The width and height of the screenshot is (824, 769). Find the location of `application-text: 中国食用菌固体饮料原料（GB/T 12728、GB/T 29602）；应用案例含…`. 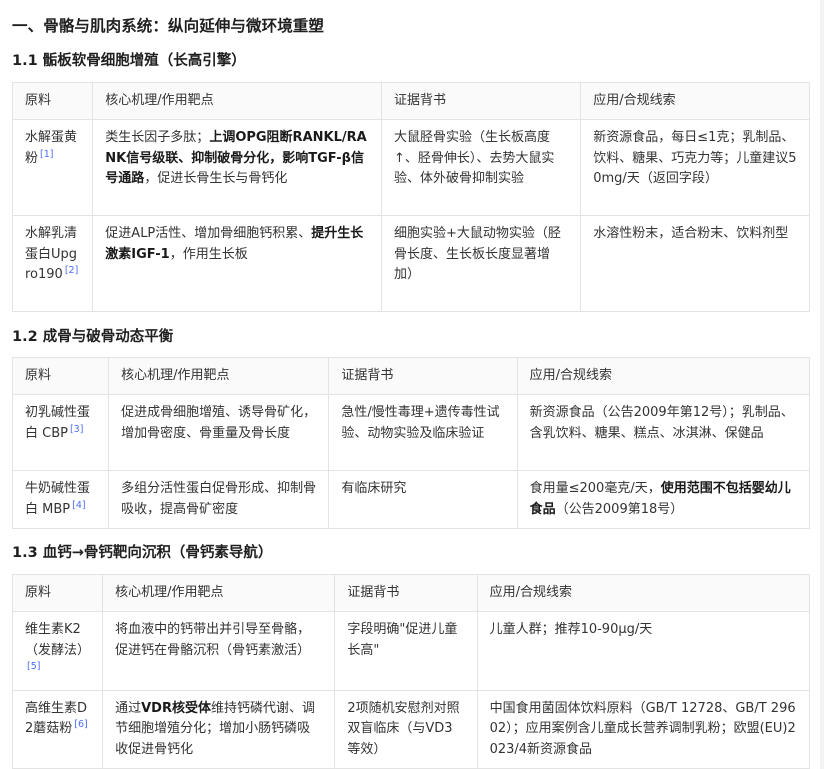

application-text: 中国食用菌固体饮料原料（GB/T 12728、GB/T 29602）；应用案例含… is located at coordinates (642, 728).